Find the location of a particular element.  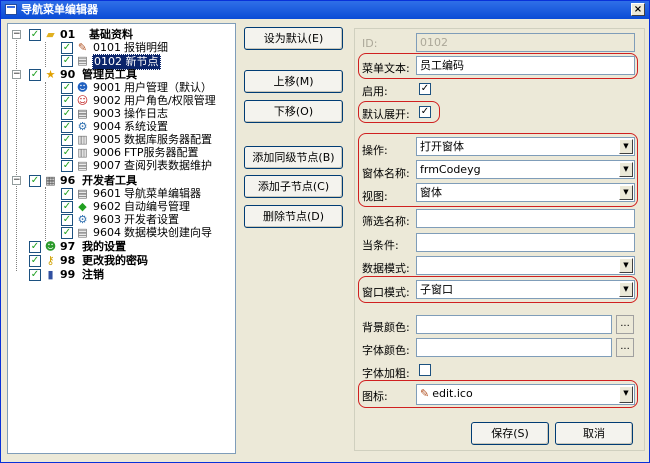

tree-node-99: ✓ ▮ 99 注销 is located at coordinates (120, 275).